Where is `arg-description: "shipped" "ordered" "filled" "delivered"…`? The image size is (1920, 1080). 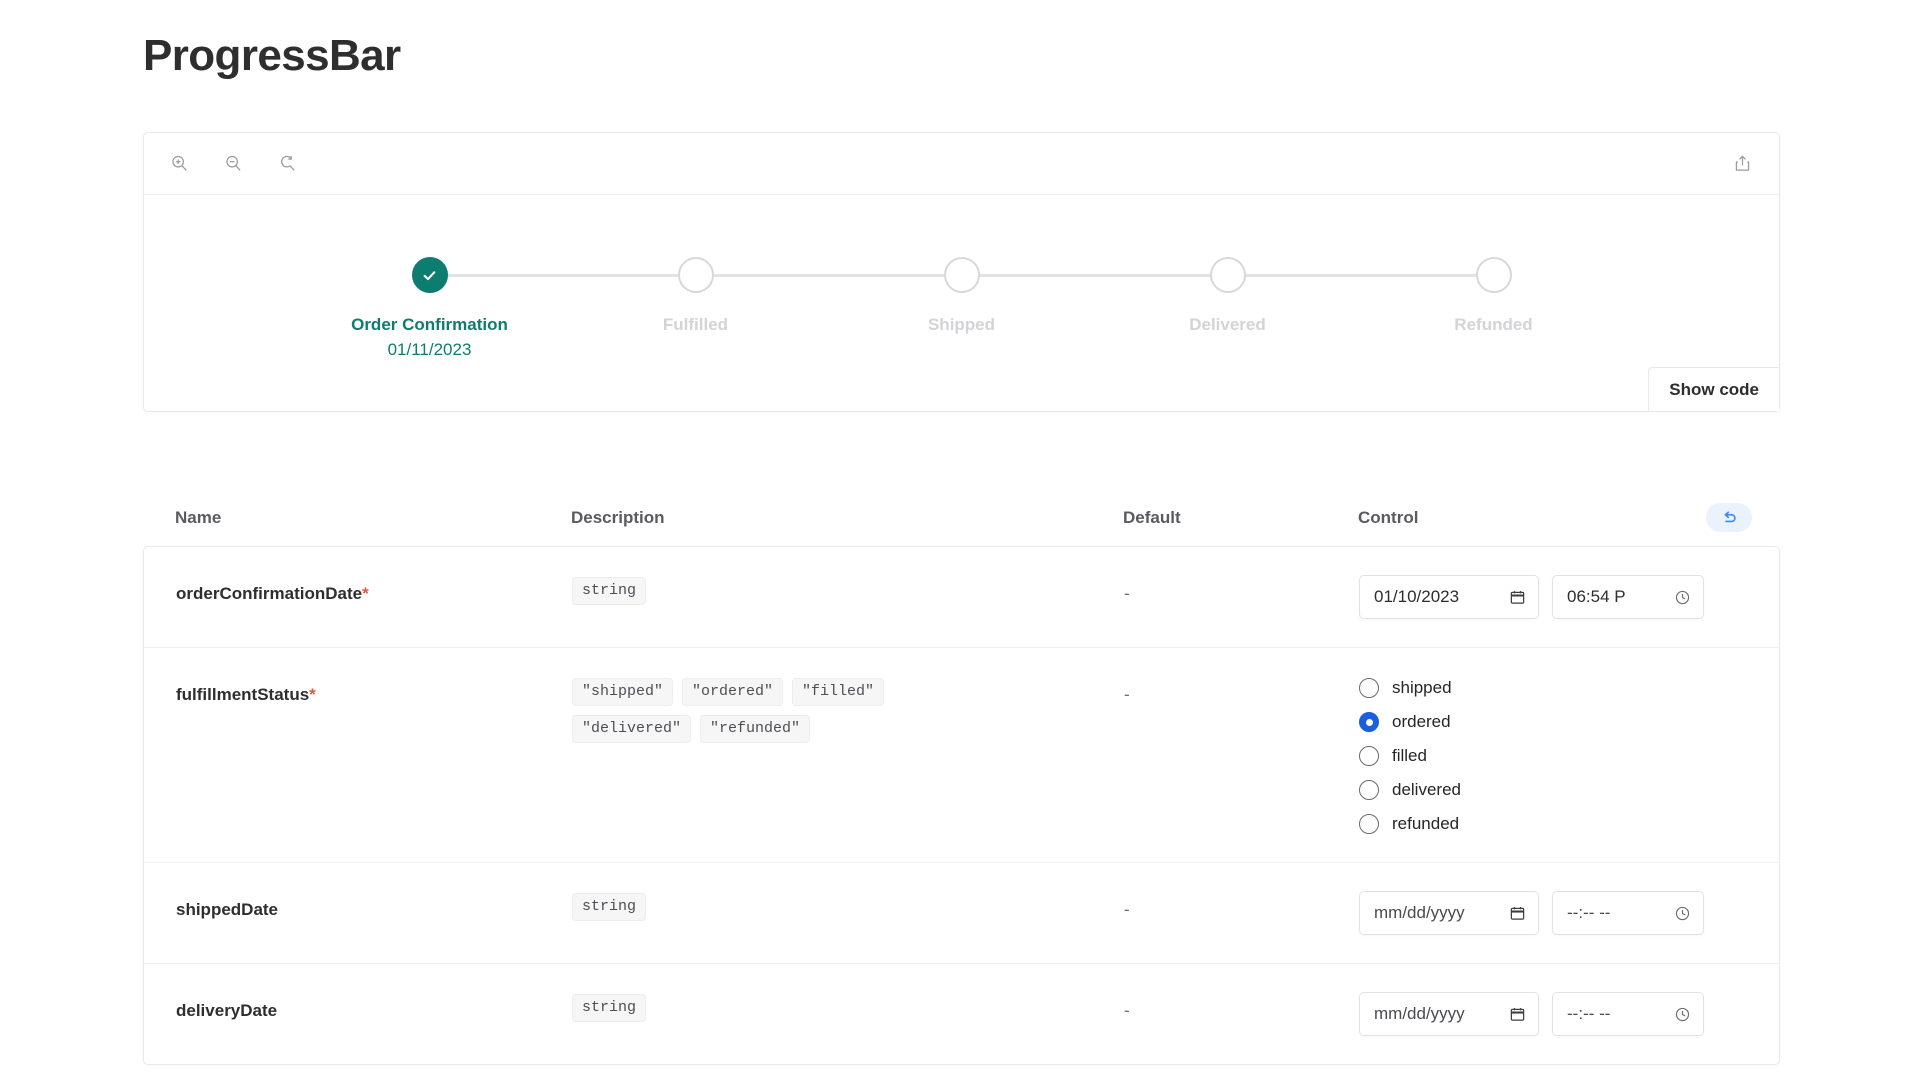
arg-description: "shipped" "ordered" "filled" "delivered"… is located at coordinates (848, 709).